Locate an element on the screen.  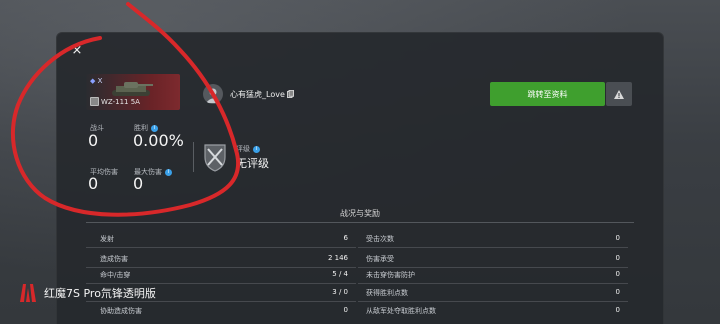
tank-image is located at coordinates (132, 89).